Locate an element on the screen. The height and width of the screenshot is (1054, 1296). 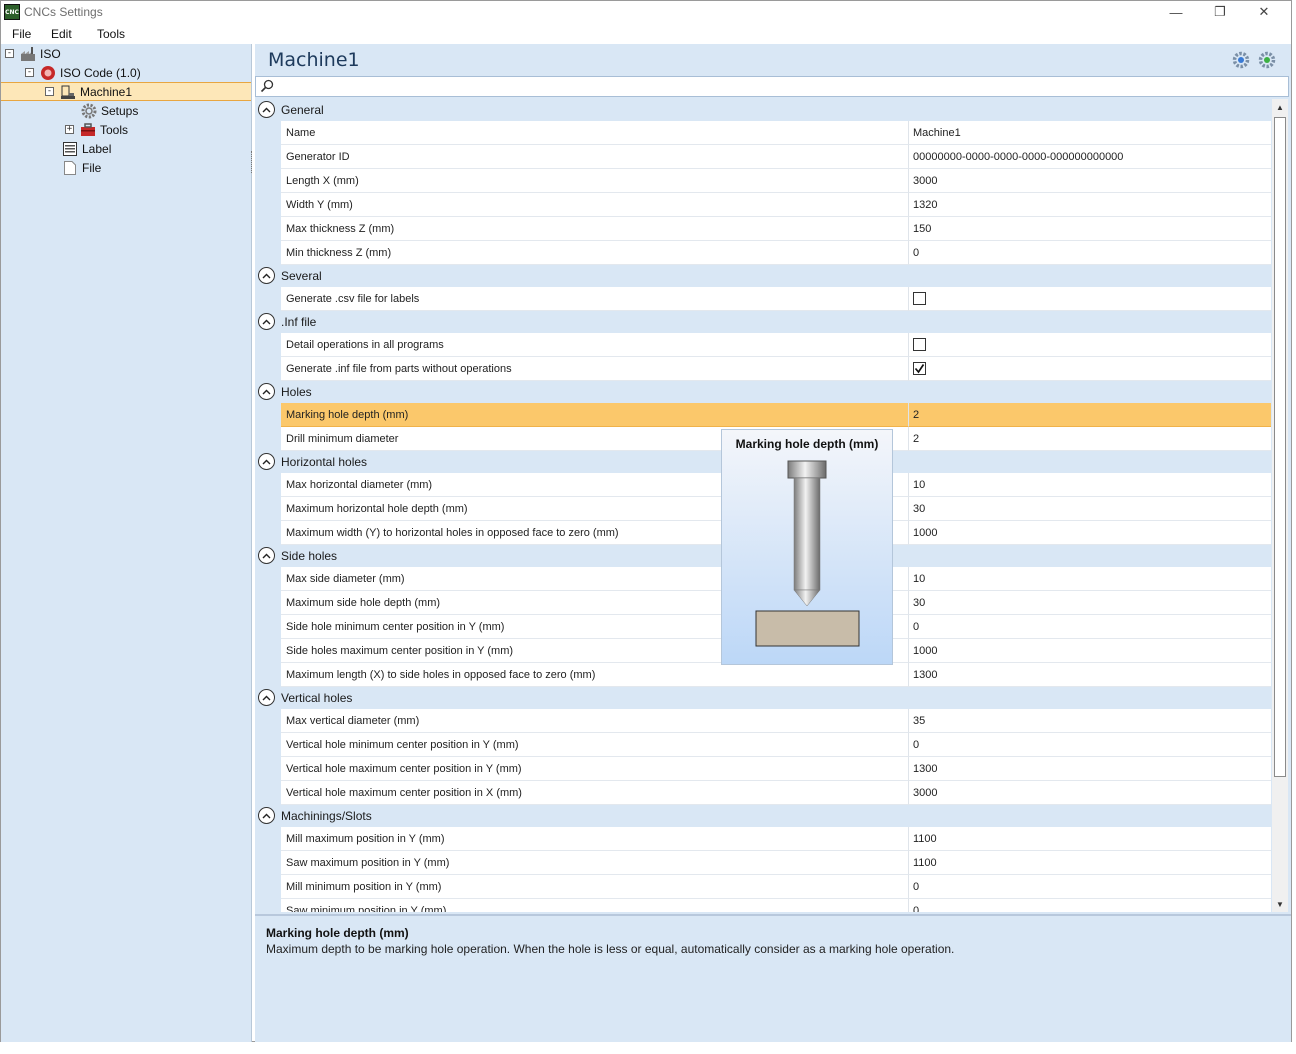
tree-node-file: File is located at coordinates (81, 167).